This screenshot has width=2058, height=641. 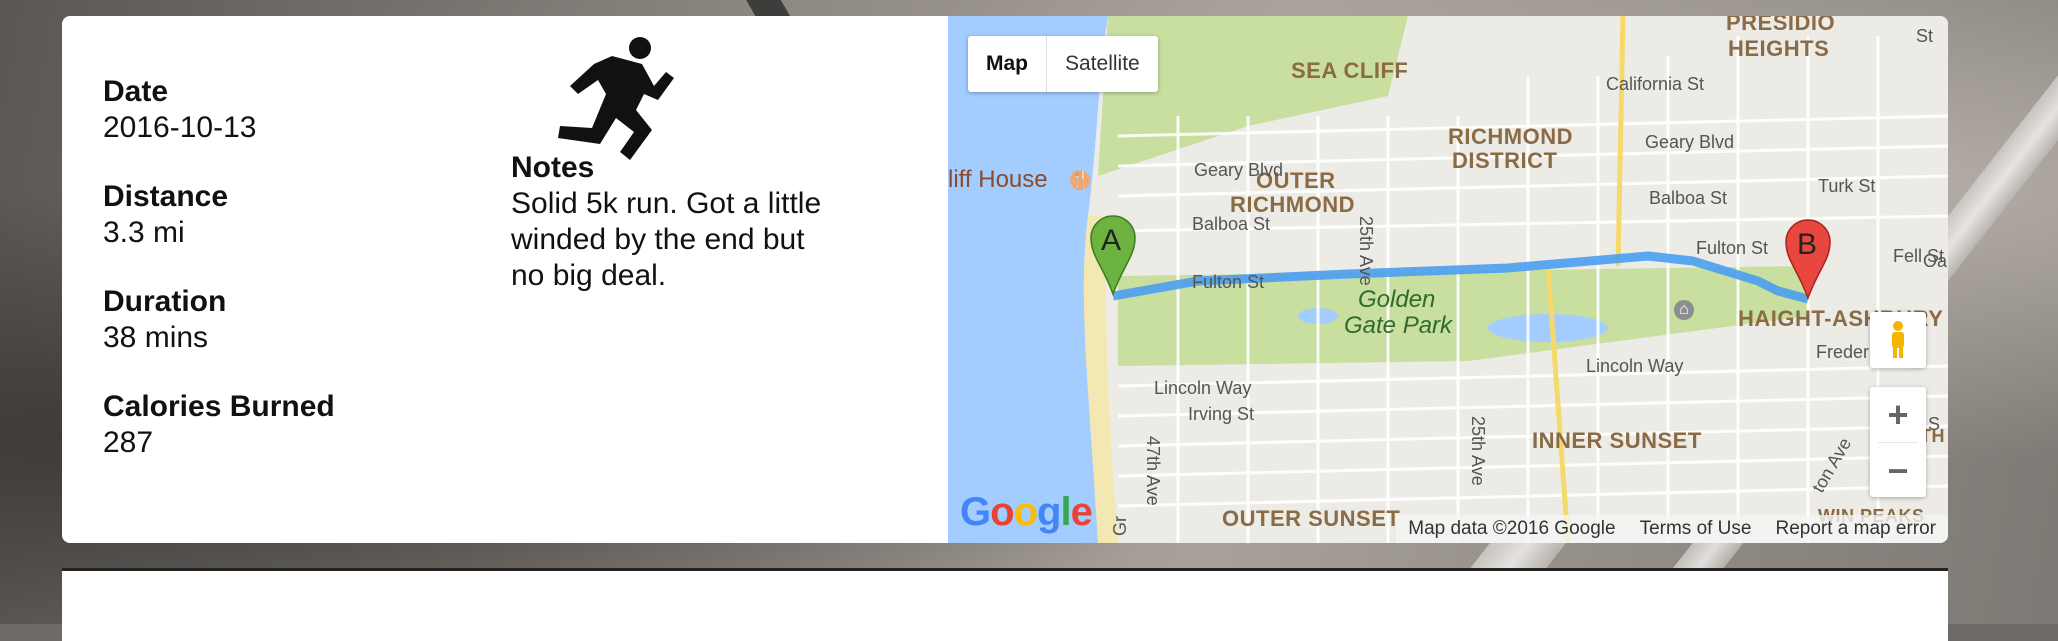 I want to click on street-label: Gr, so click(x=1120, y=526).